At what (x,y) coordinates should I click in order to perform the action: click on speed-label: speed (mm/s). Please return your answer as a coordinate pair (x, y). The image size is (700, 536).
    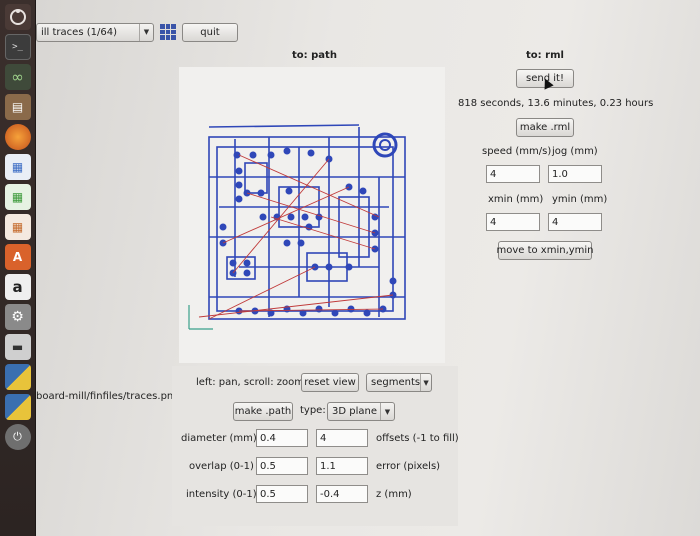
    Looking at the image, I should click on (517, 151).